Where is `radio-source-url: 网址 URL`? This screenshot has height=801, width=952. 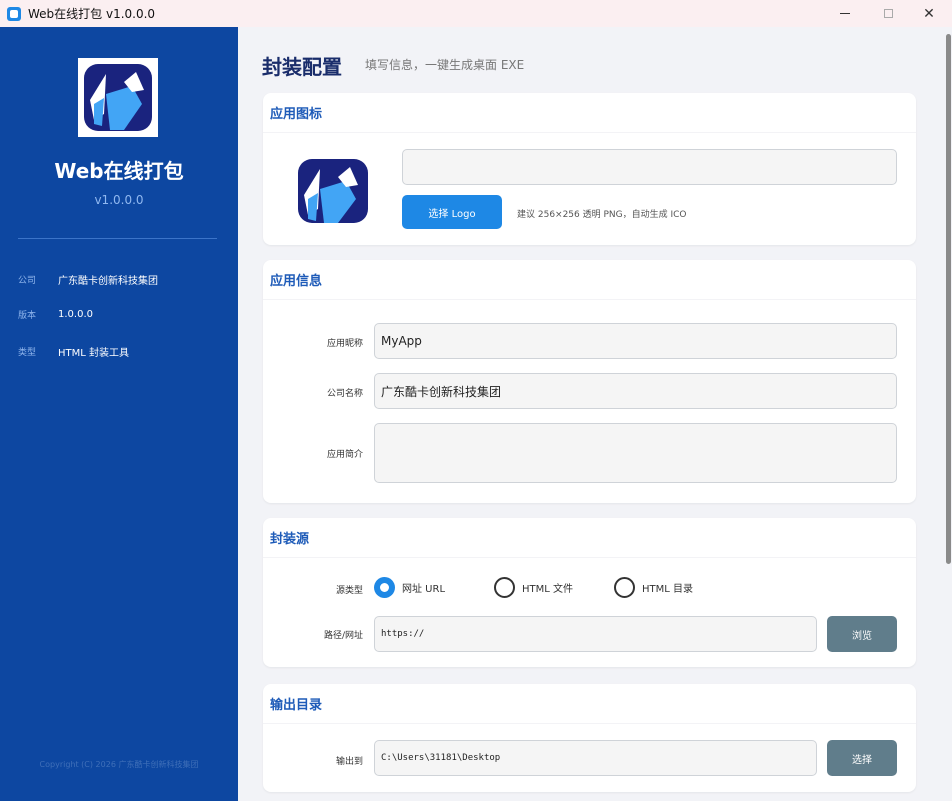
radio-source-url: 网址 URL is located at coordinates (409, 587).